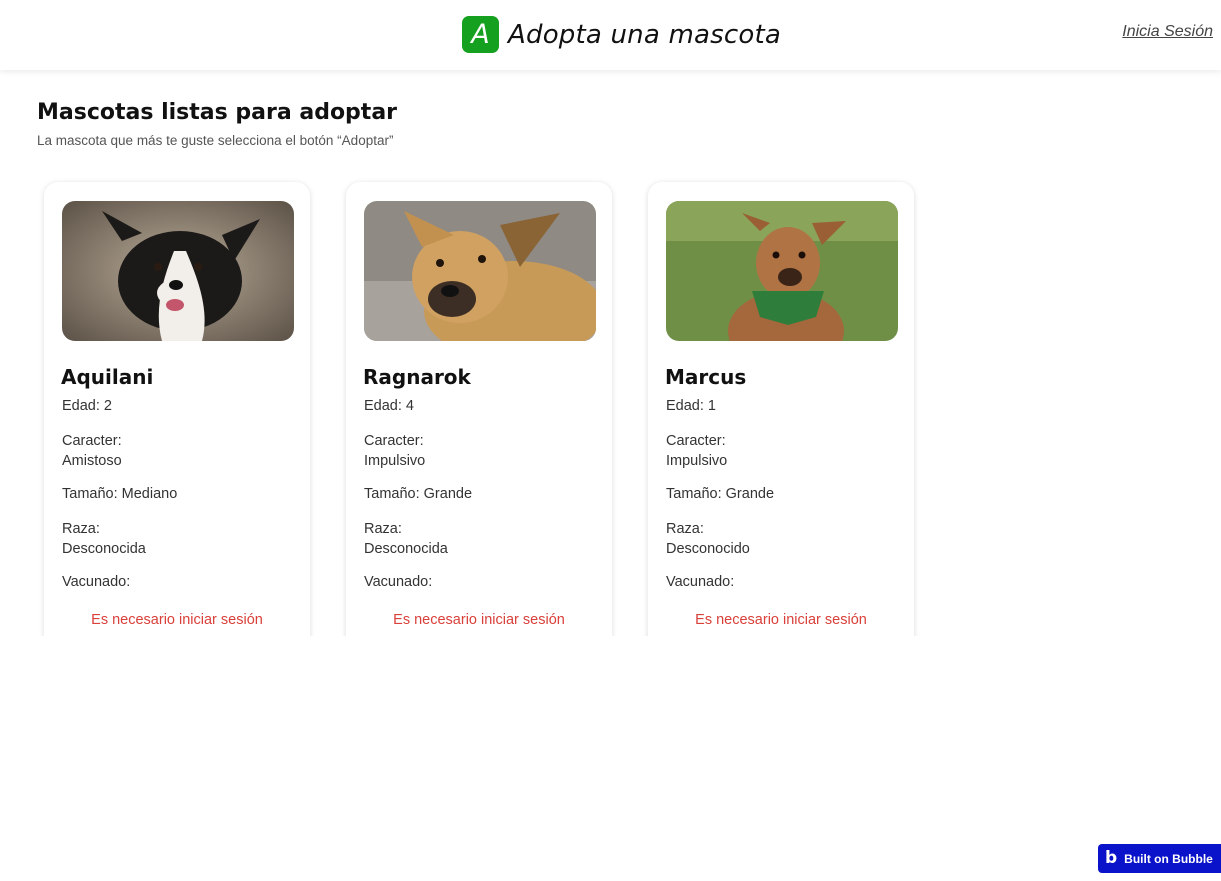  I want to click on pet-name: Ragnarok, so click(417, 377).